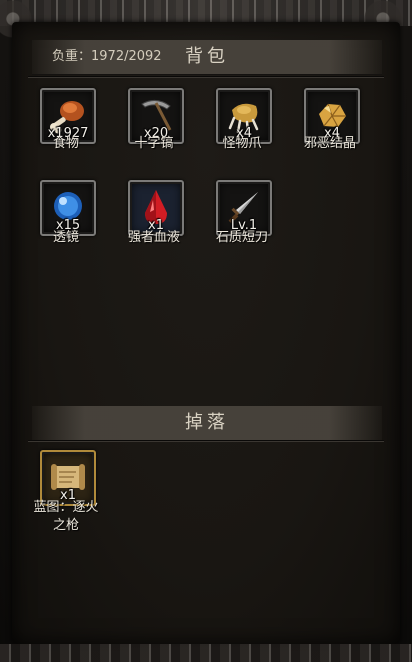  Describe the element at coordinates (241, 237) in the screenshot. I see `item-name: 石质短刀` at that location.